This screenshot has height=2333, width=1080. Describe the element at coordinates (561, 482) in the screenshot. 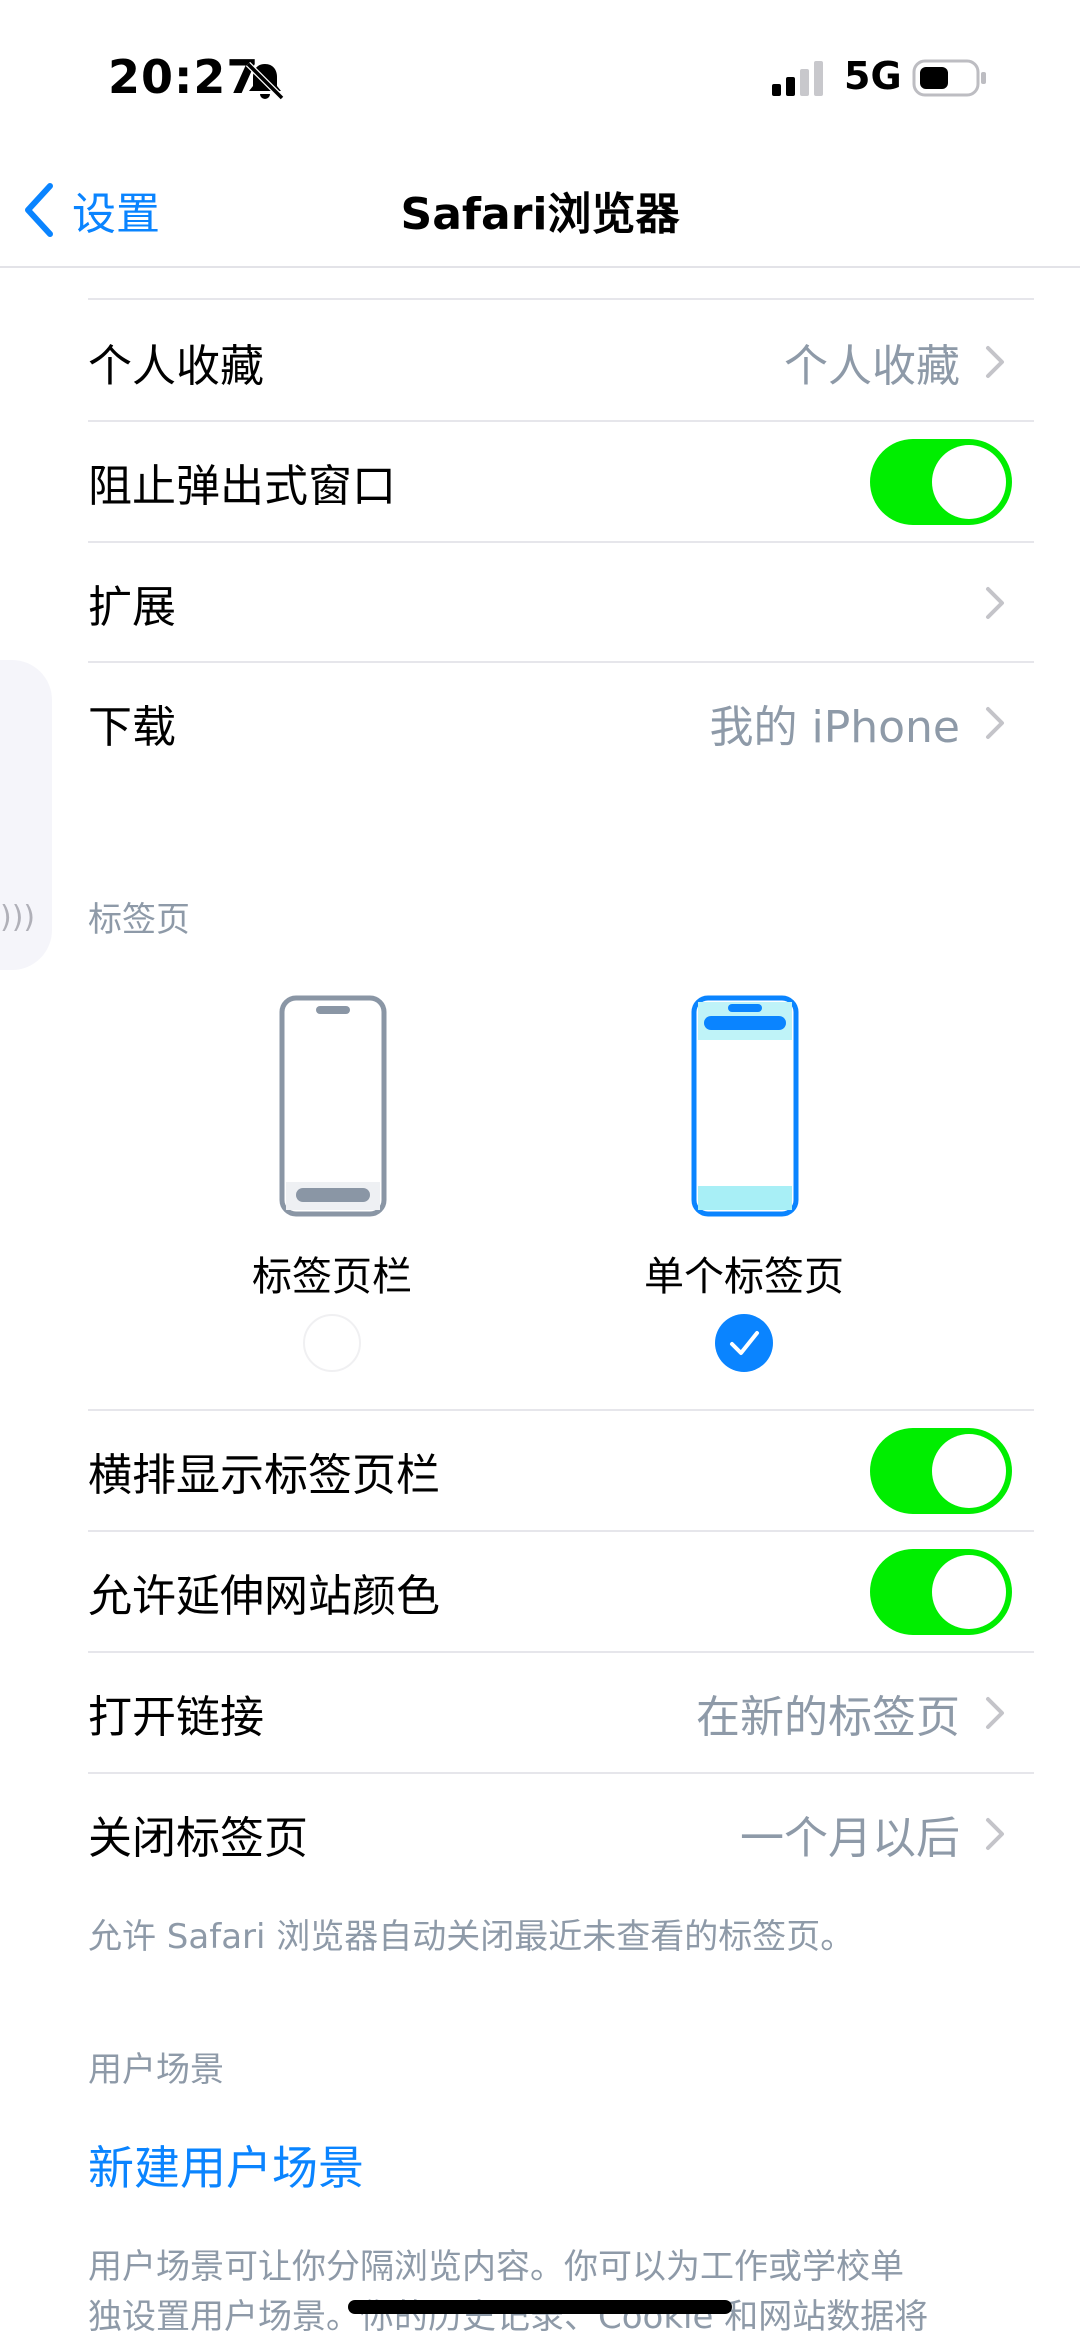

I see `block-popups-row: 阻止弹出式窗口` at that location.